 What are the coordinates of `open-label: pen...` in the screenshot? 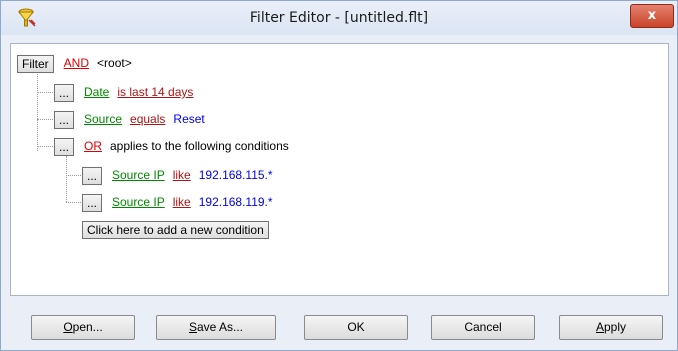 It's located at (87, 327).